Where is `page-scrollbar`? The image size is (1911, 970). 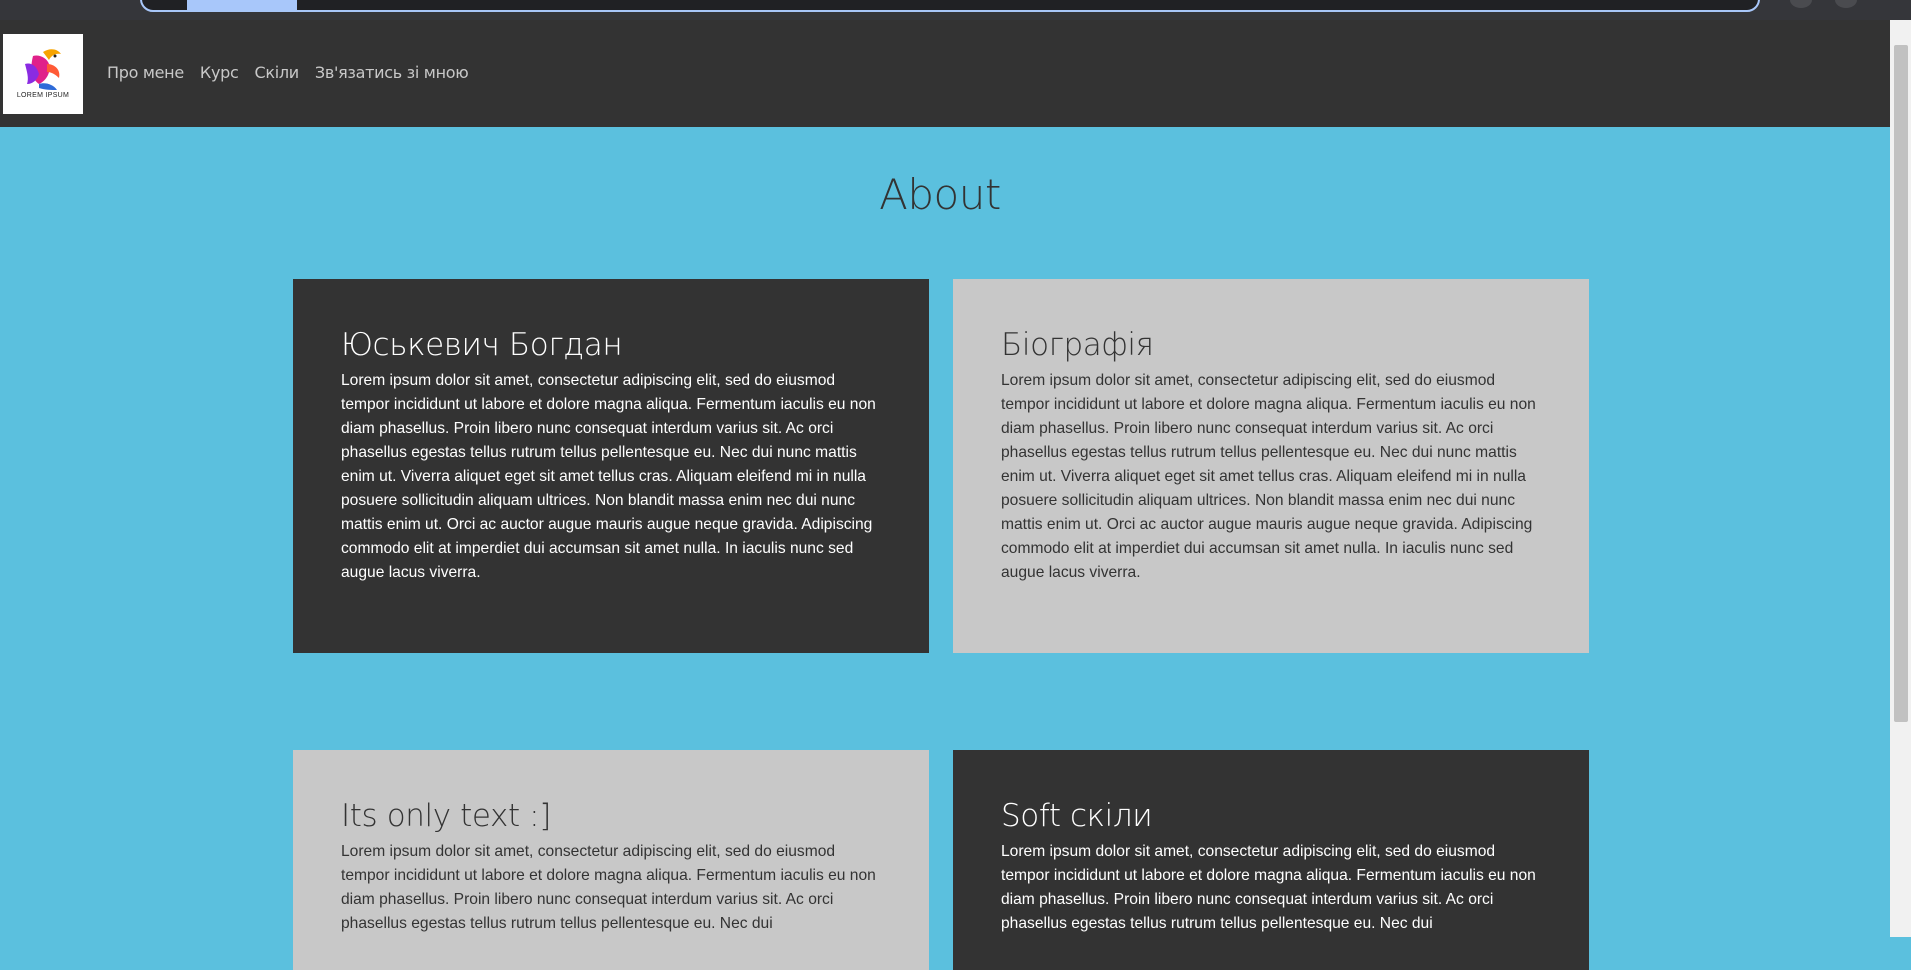
page-scrollbar is located at coordinates (1900, 478).